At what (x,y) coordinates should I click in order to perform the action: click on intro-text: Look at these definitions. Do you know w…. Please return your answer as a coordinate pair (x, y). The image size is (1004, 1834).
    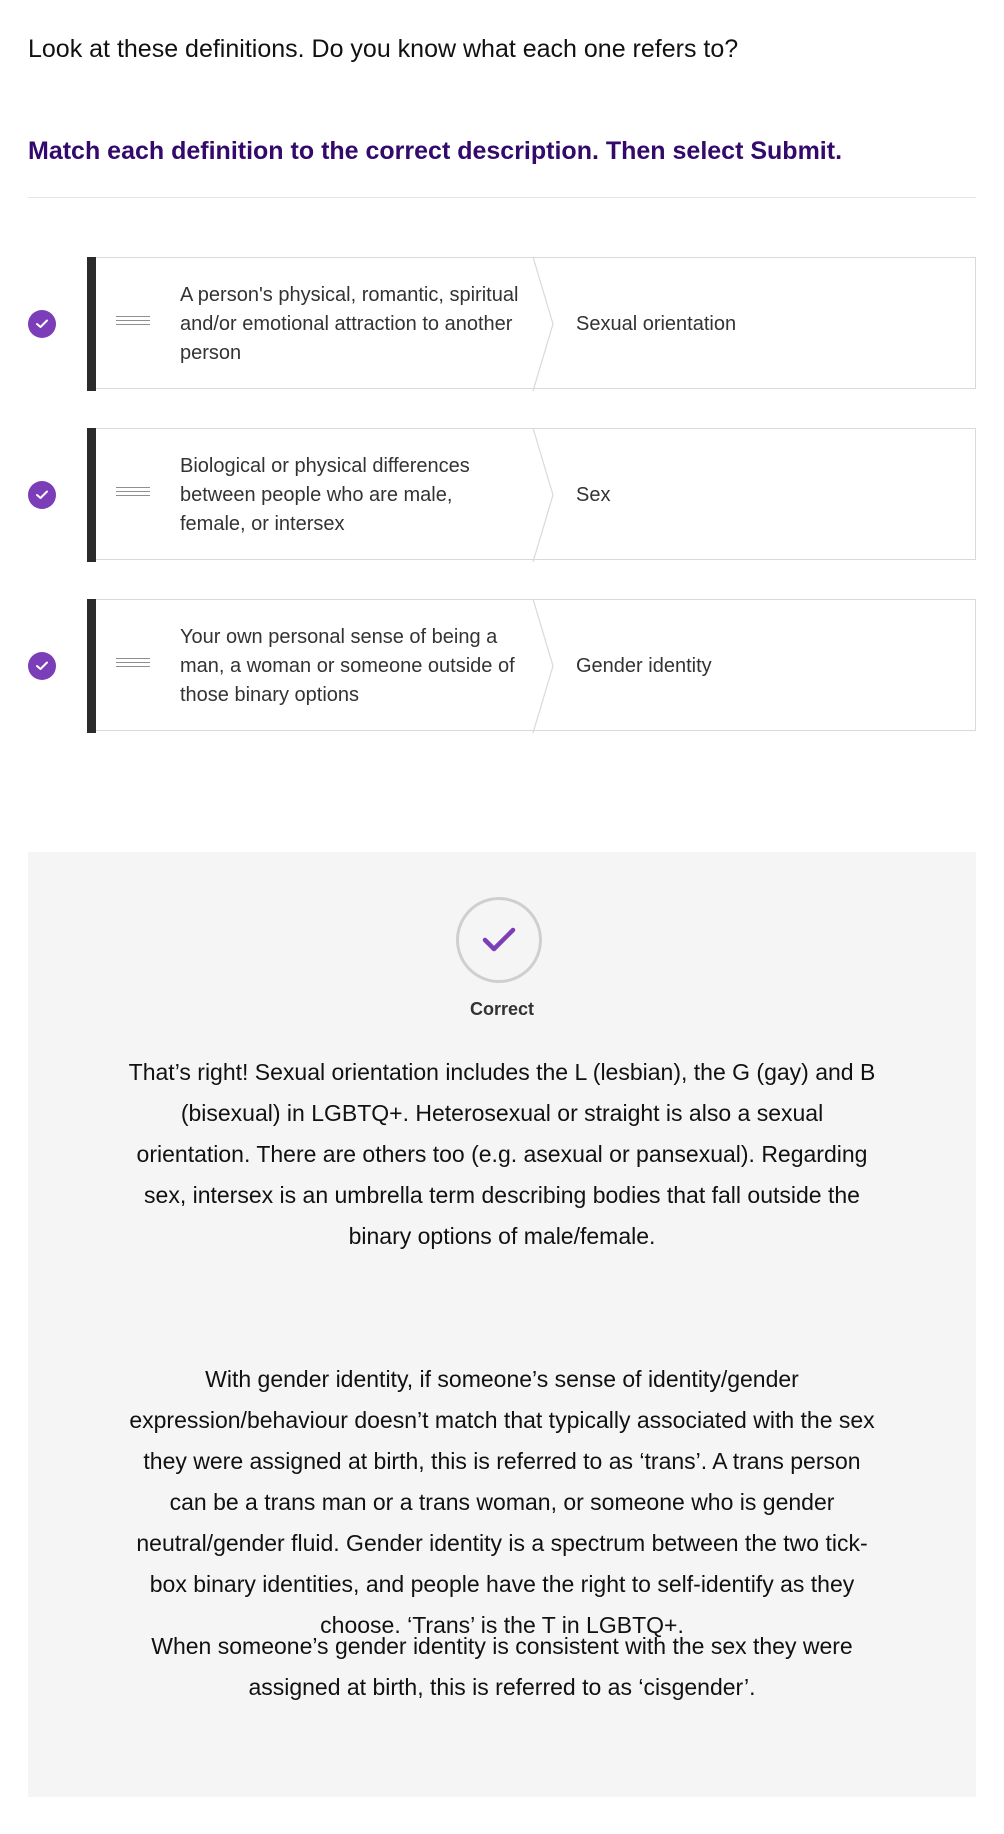
    Looking at the image, I should click on (383, 49).